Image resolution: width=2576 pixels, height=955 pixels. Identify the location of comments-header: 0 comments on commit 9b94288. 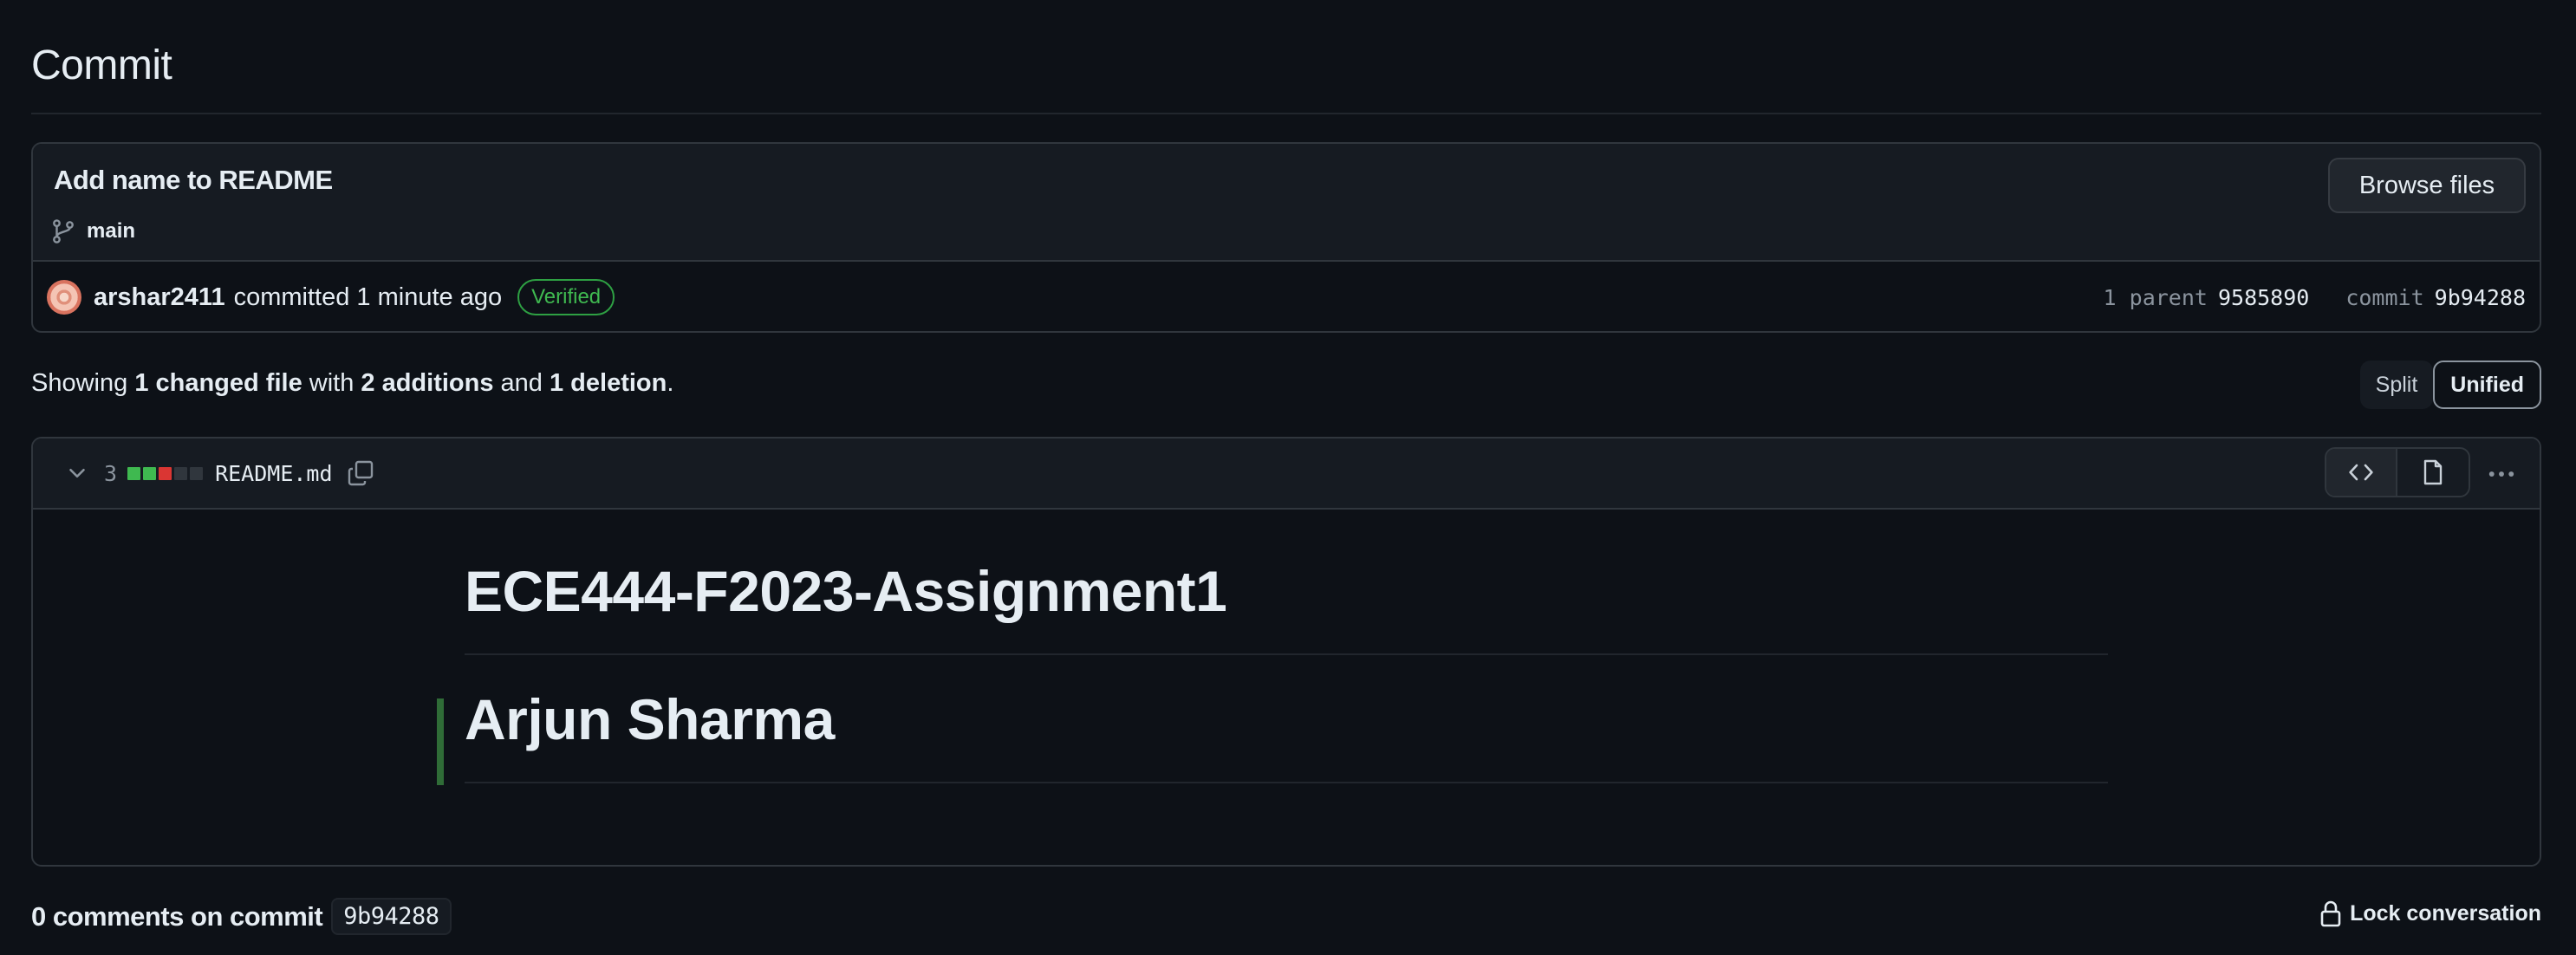
(241, 916).